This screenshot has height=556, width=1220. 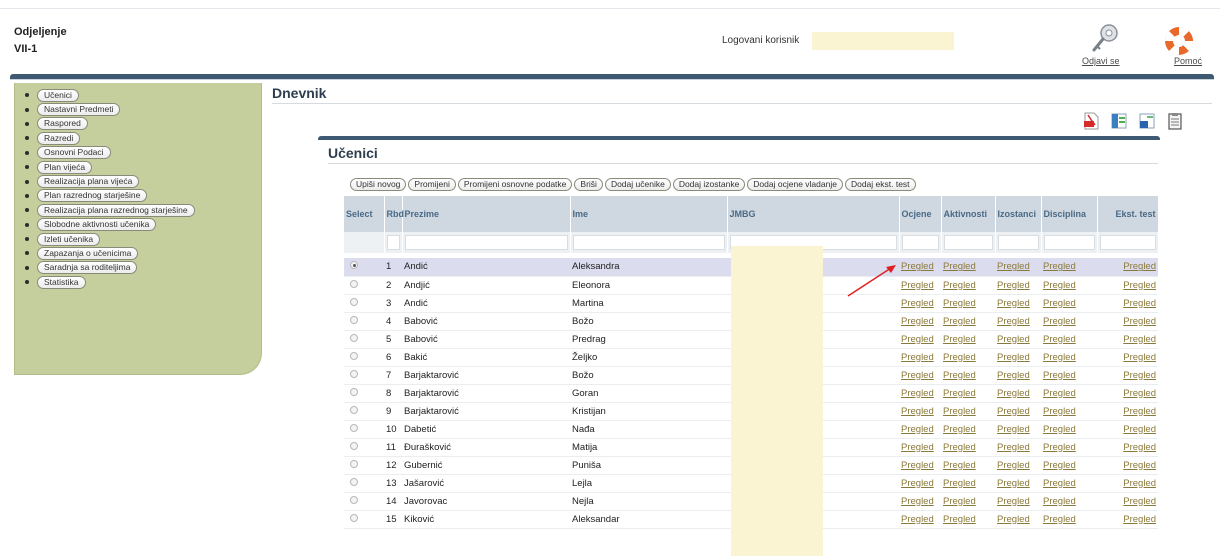 What do you see at coordinates (92, 196) in the screenshot?
I see `sidebar-item-button: Plan razrednog starješine` at bounding box center [92, 196].